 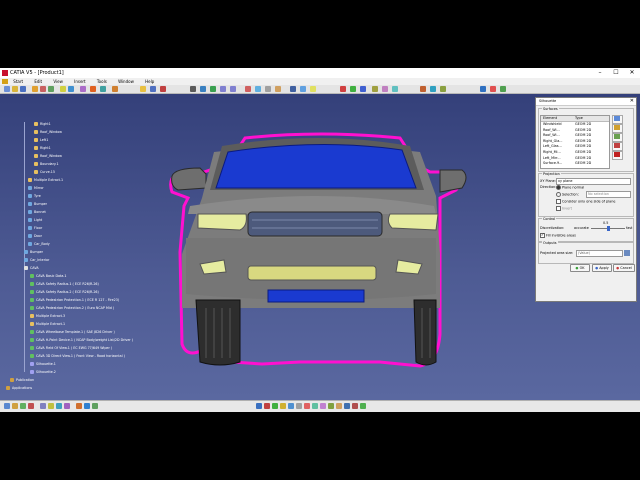 I want to click on status-icon-x, so click(x=355, y=406).